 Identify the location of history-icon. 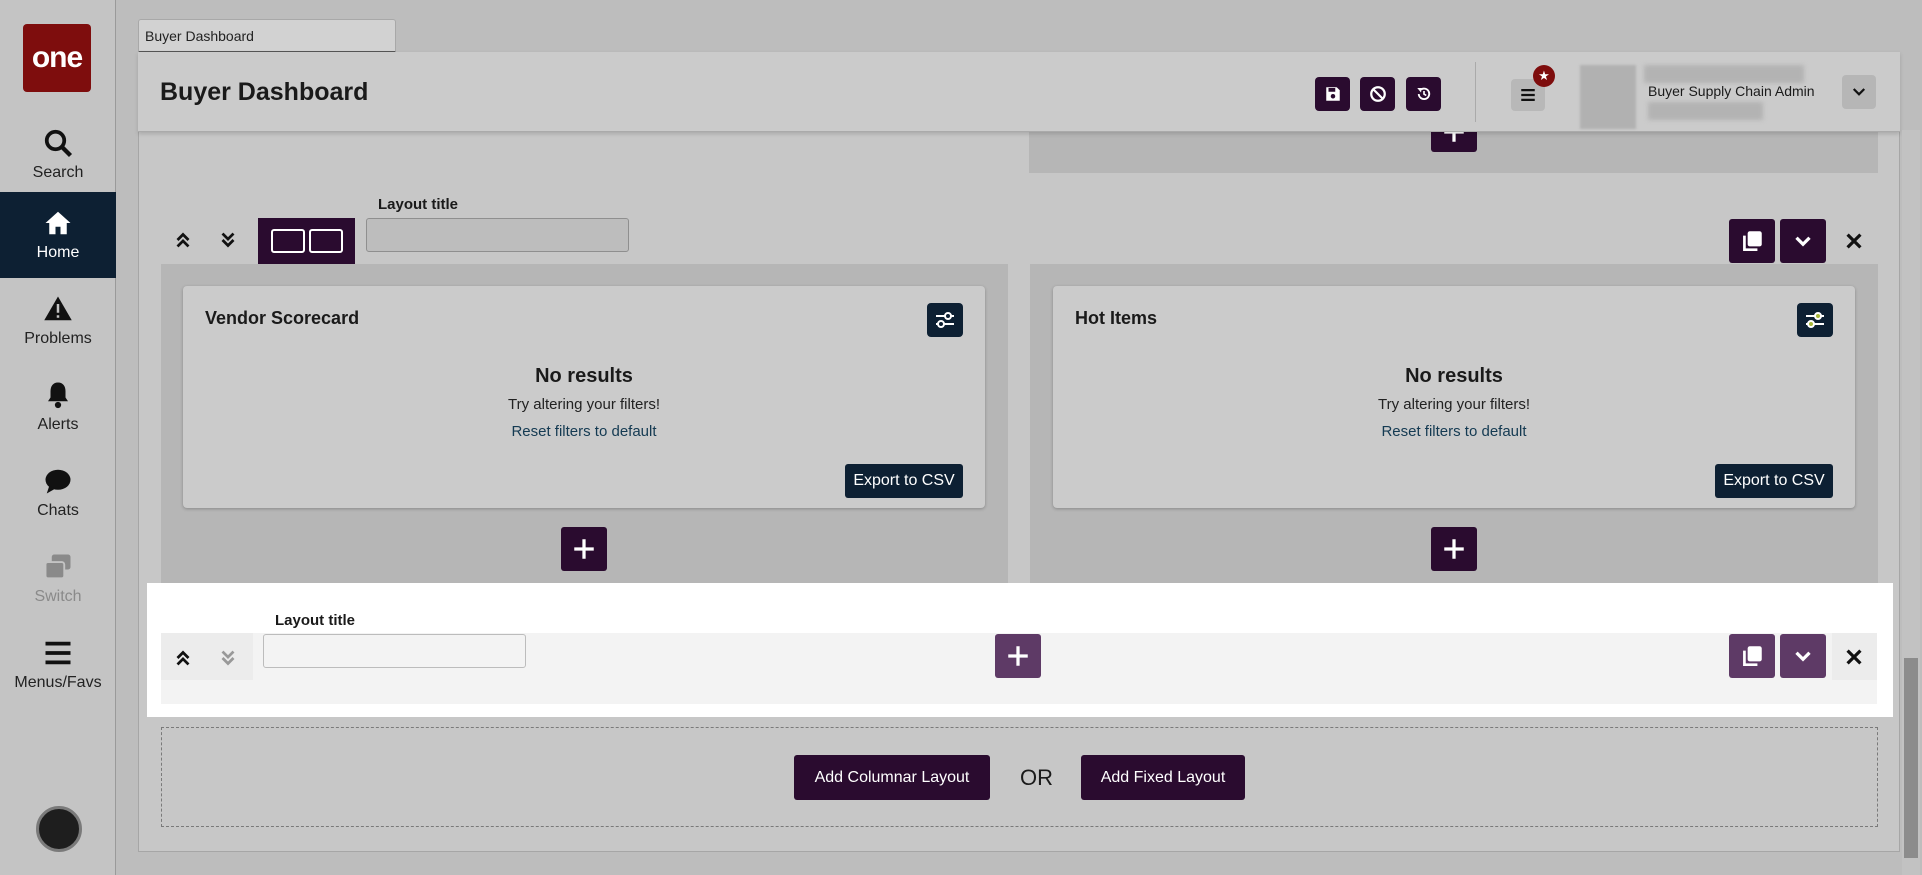
(1423, 93).